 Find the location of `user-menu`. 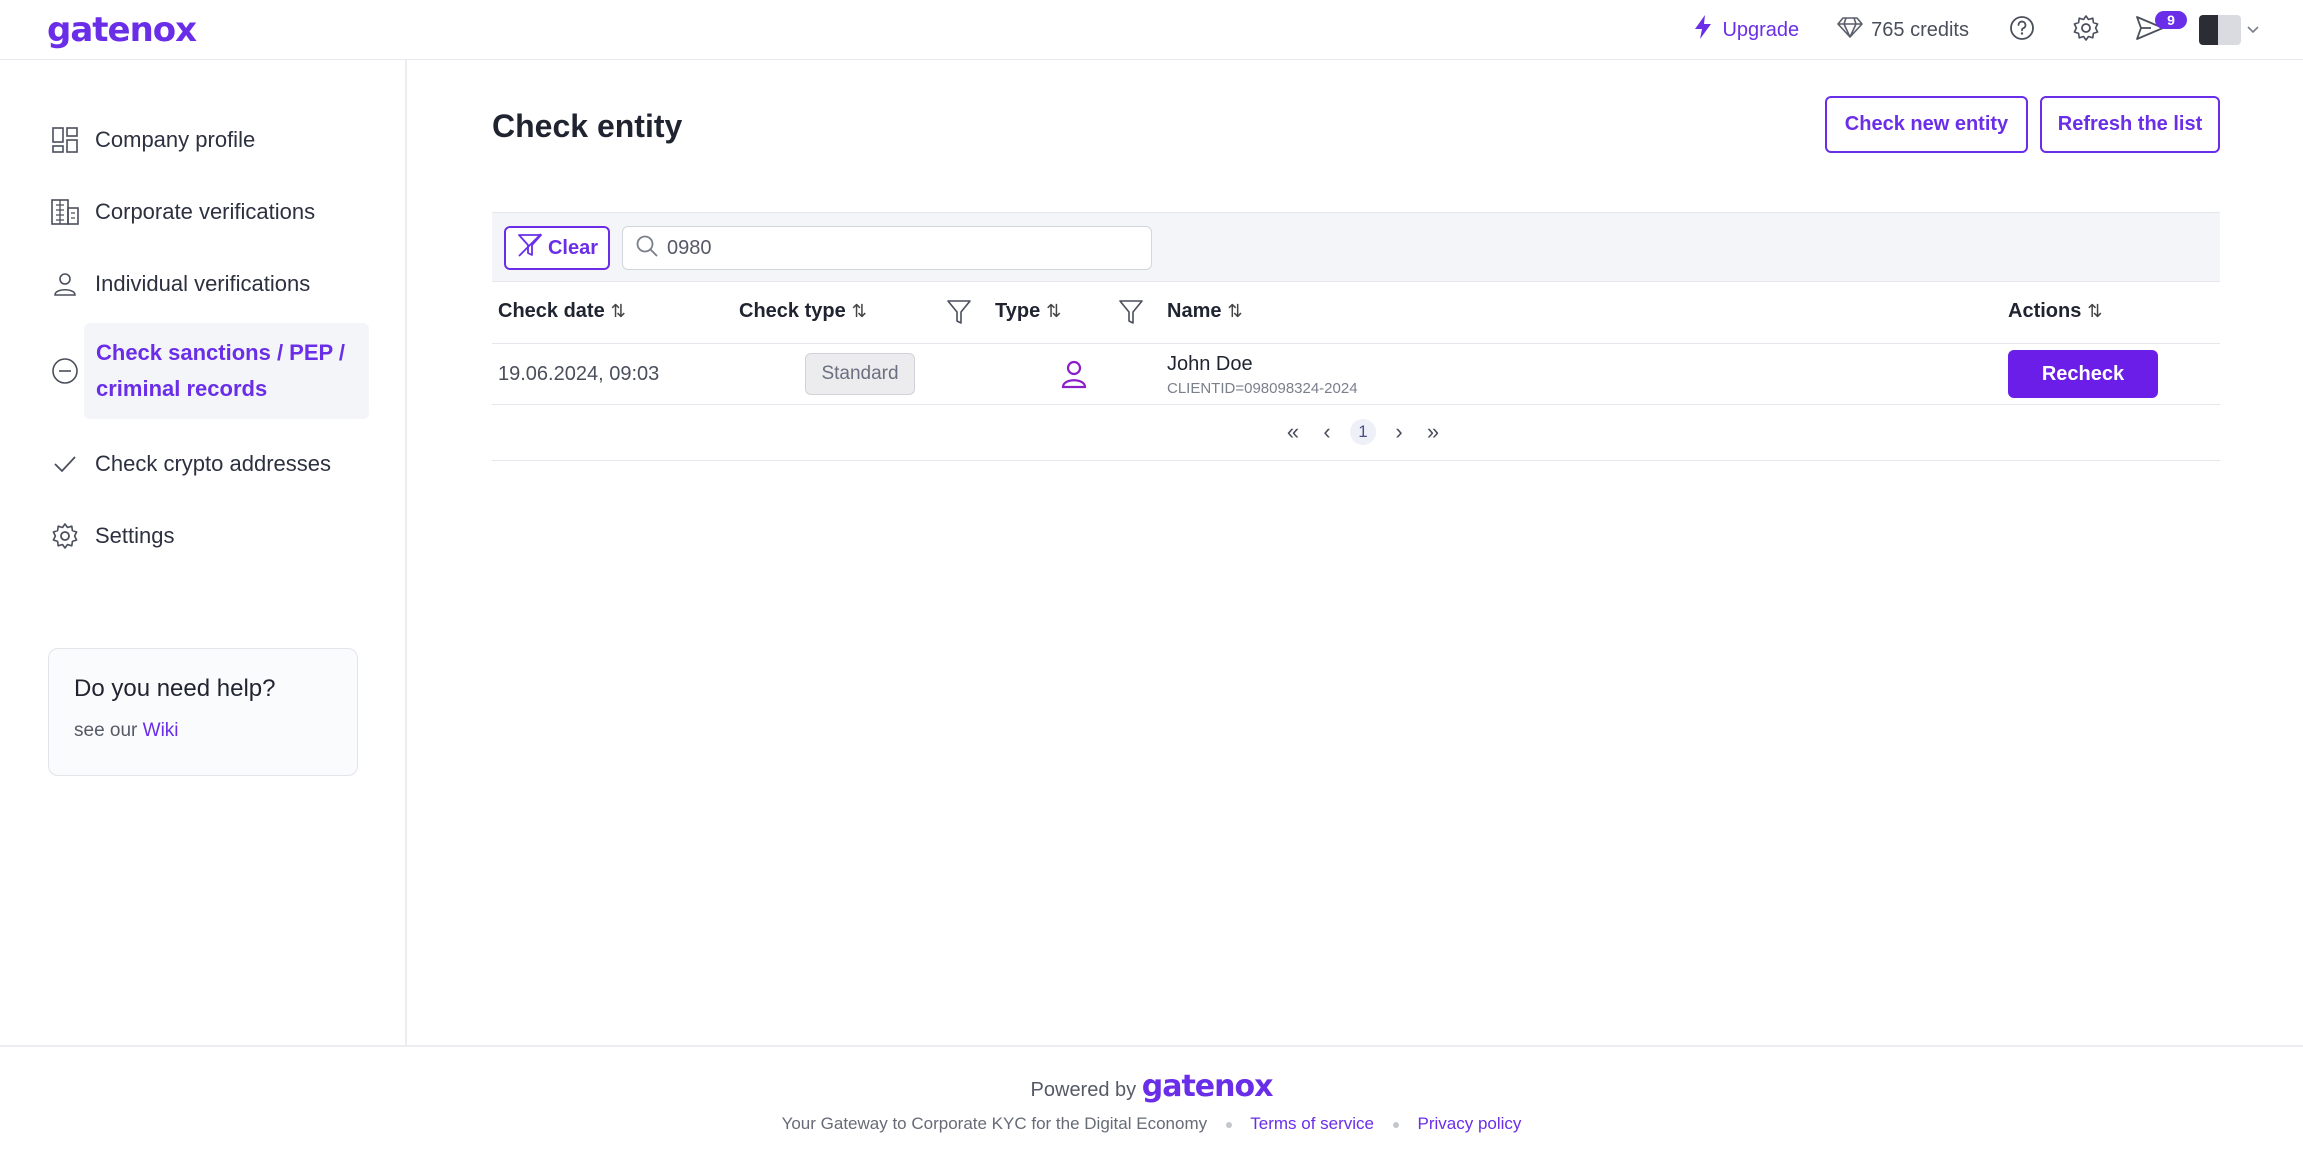

user-menu is located at coordinates (2229, 30).